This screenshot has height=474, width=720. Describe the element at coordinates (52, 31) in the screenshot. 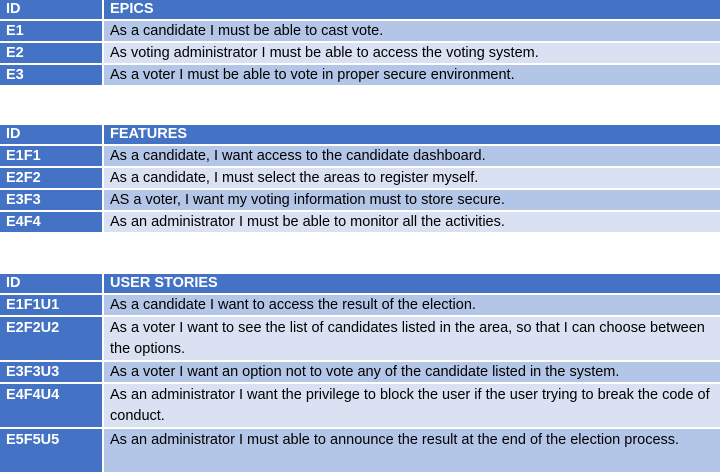

I see `row-id: E1` at that location.